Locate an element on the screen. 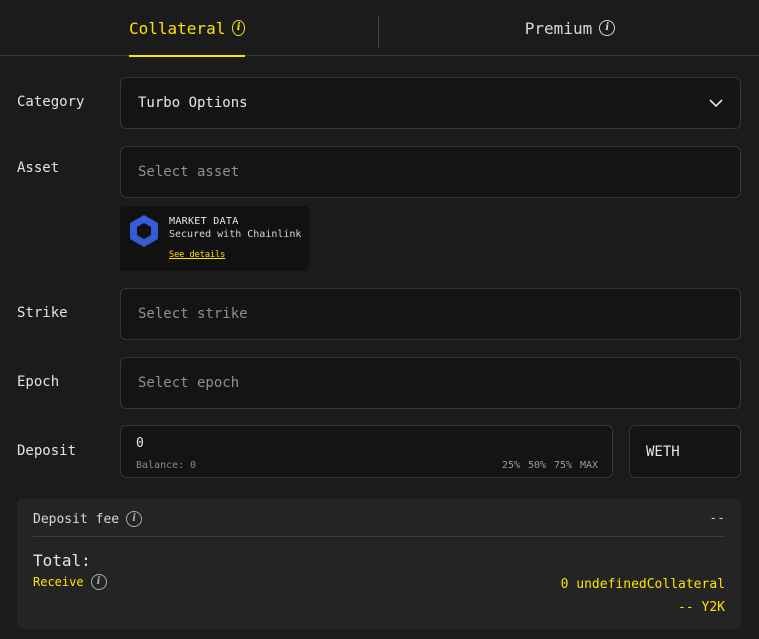 The image size is (759, 639). epoch-label: Epoch is located at coordinates (38, 382).